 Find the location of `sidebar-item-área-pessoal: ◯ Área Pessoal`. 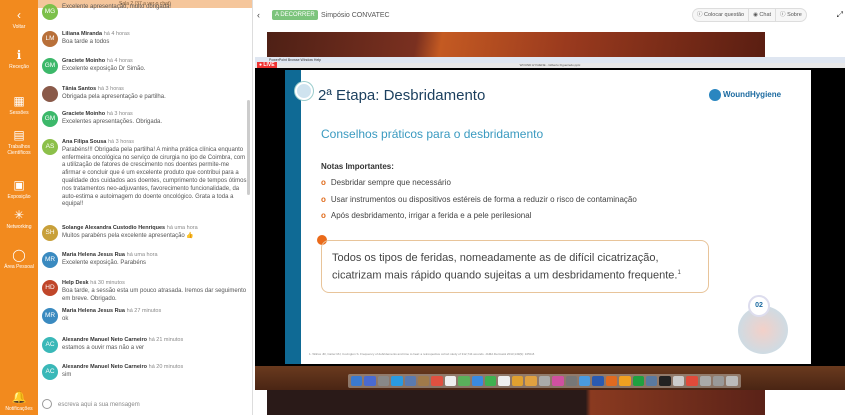

sidebar-item-área-pessoal: ◯ Área Pessoal is located at coordinates (19, 259).